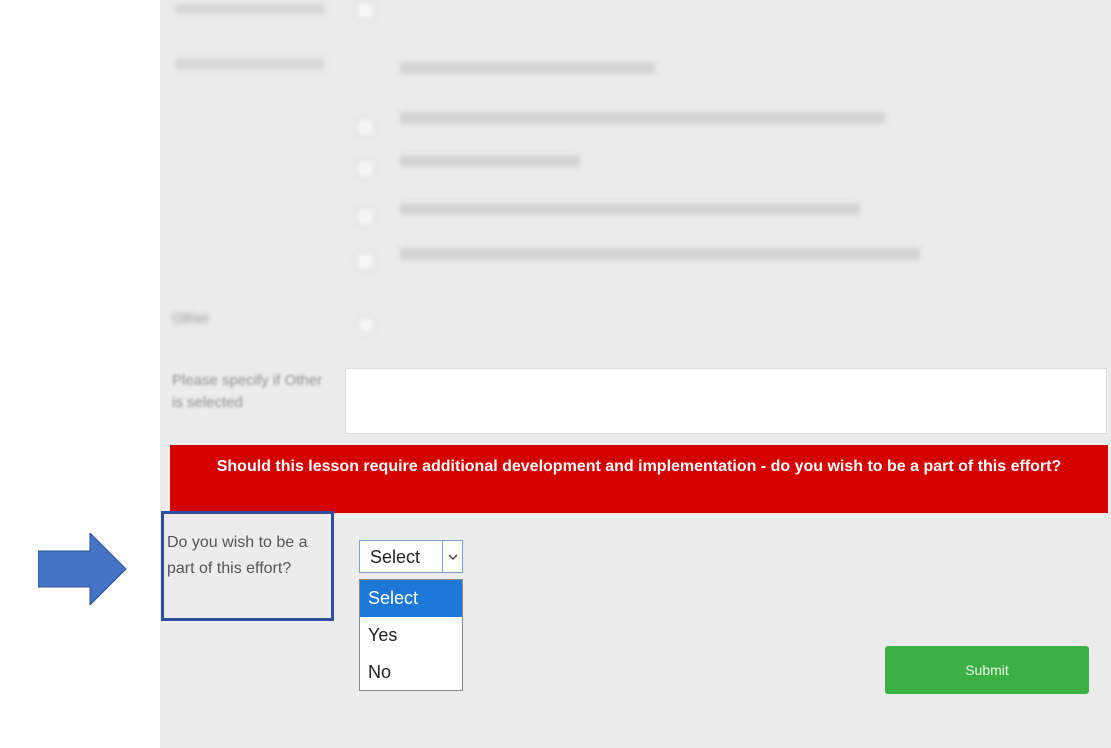 The height and width of the screenshot is (748, 1111). I want to click on option-select: Select, so click(411, 598).